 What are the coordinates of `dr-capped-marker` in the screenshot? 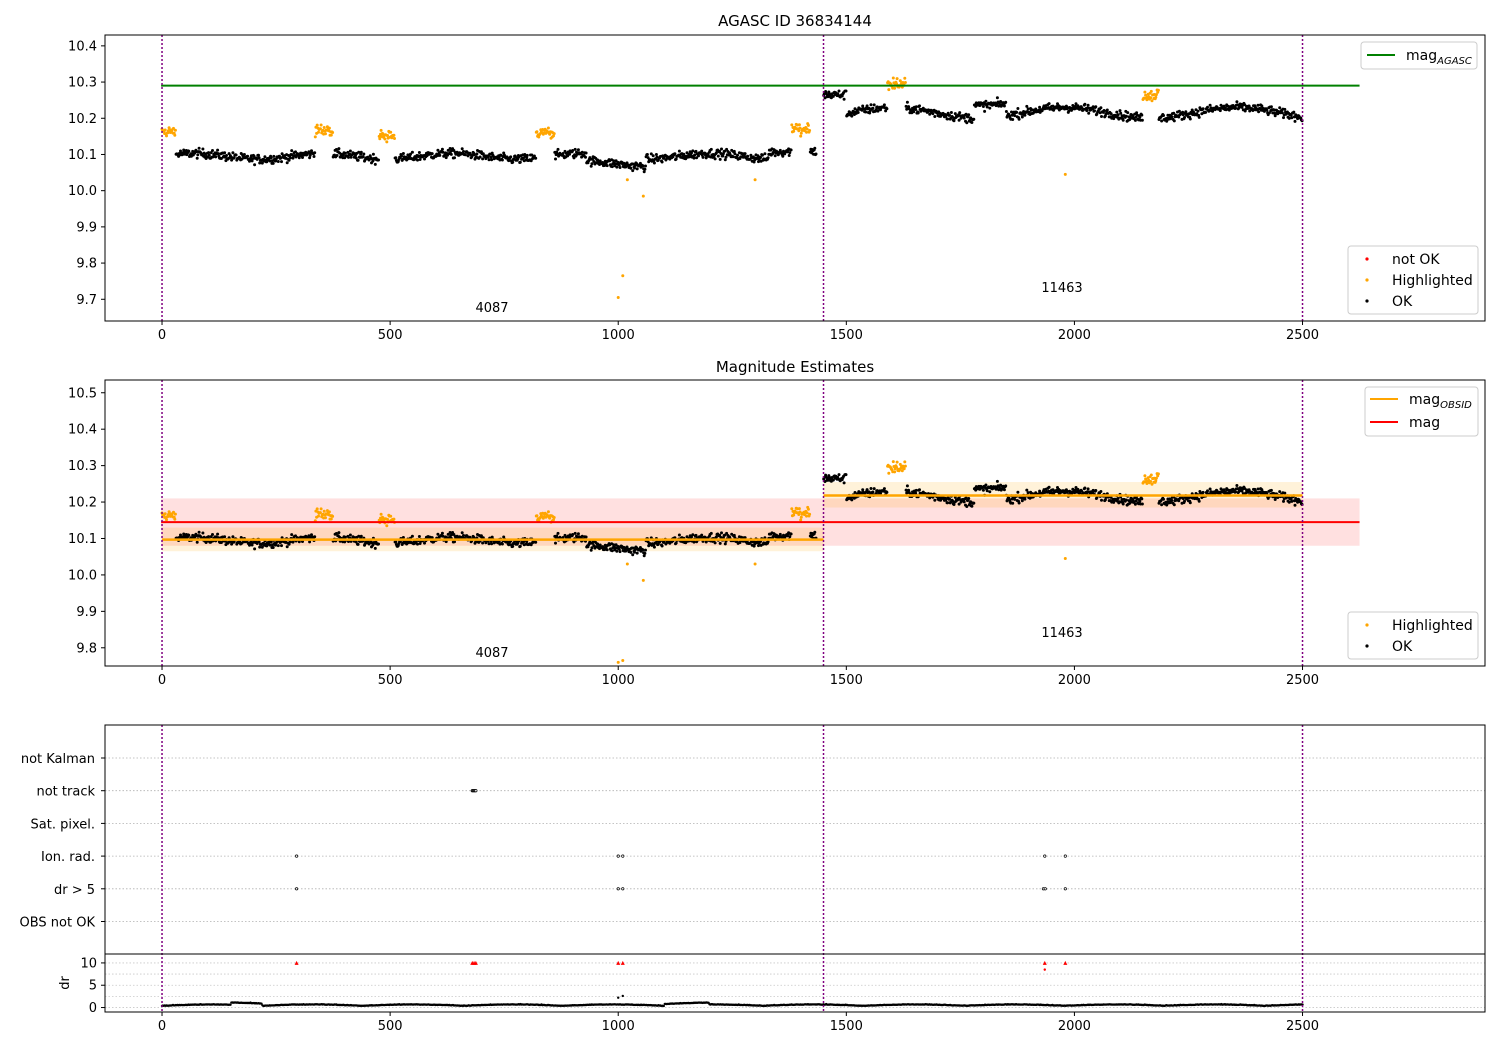 It's located at (1065, 962).